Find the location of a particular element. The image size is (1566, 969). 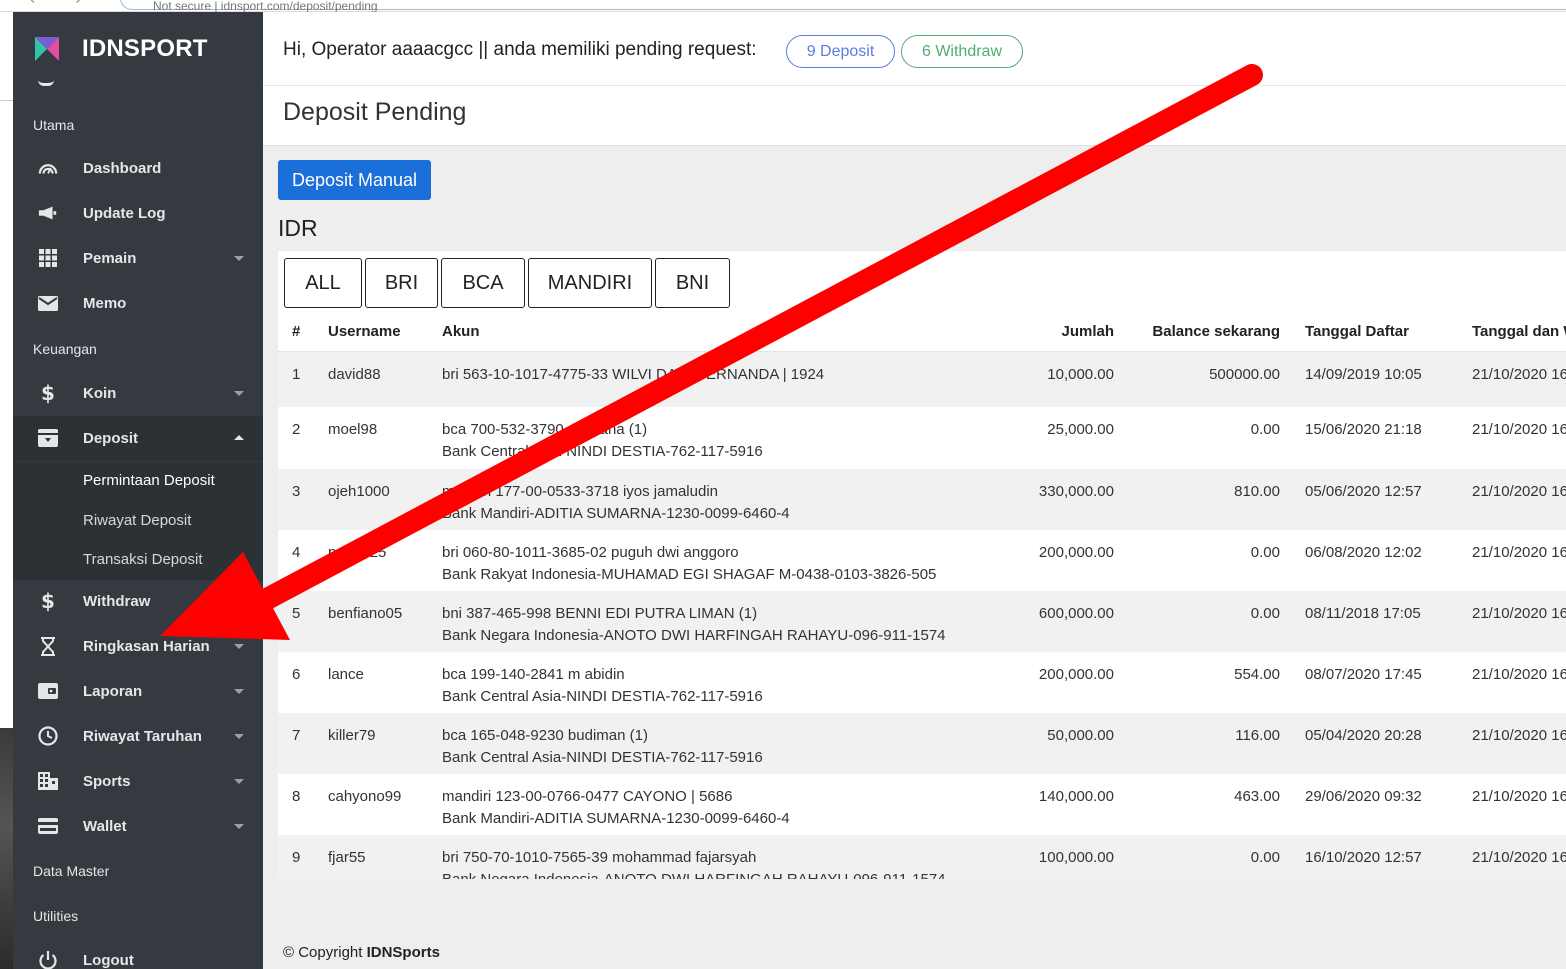

row-number: 9 is located at coordinates (296, 857).